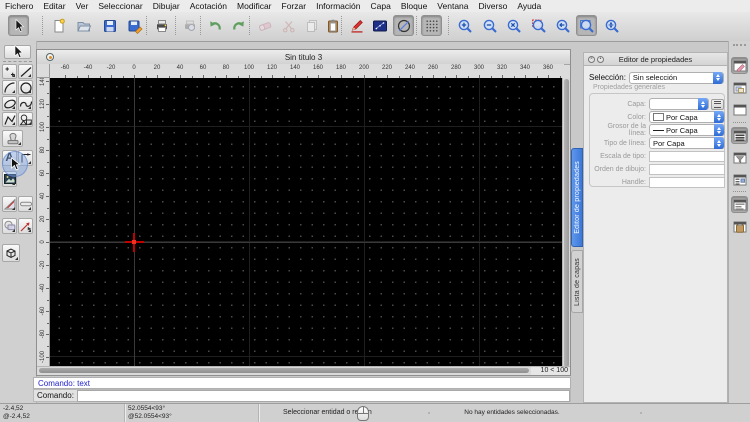 The width and height of the screenshot is (750, 422). Describe the element at coordinates (58, 25) in the screenshot. I see `new-file-button` at that location.